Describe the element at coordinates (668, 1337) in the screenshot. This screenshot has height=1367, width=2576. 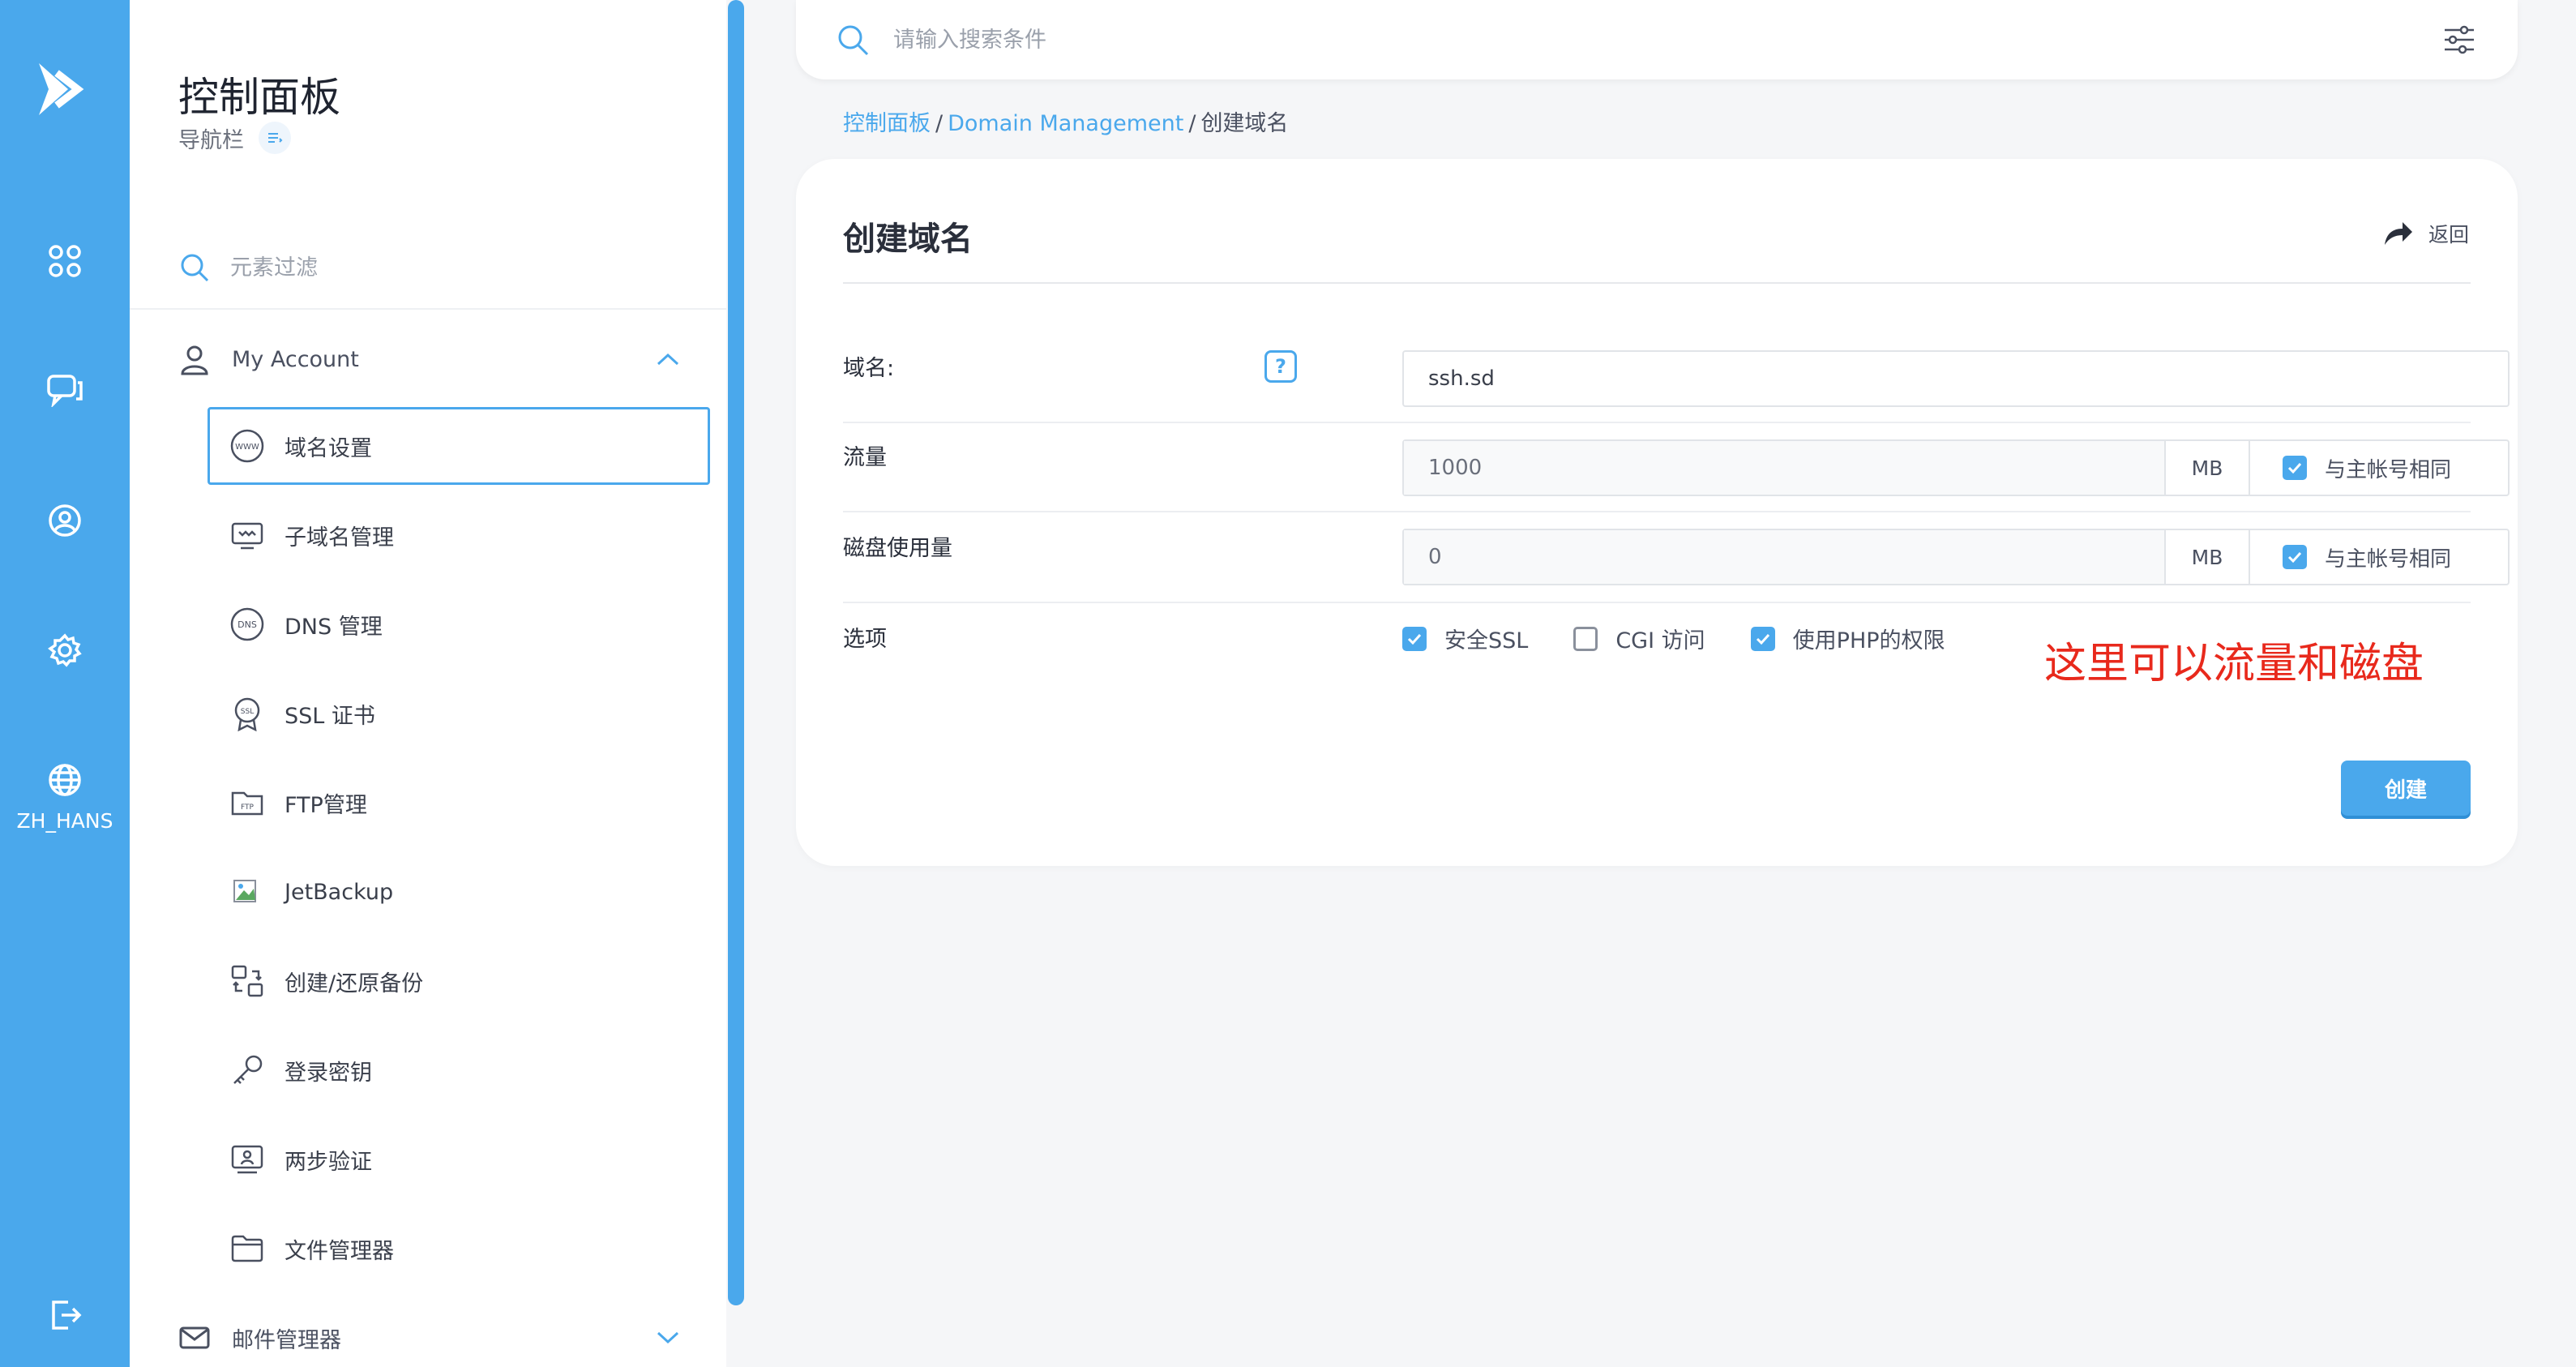
I see `chevron-down-icon` at that location.